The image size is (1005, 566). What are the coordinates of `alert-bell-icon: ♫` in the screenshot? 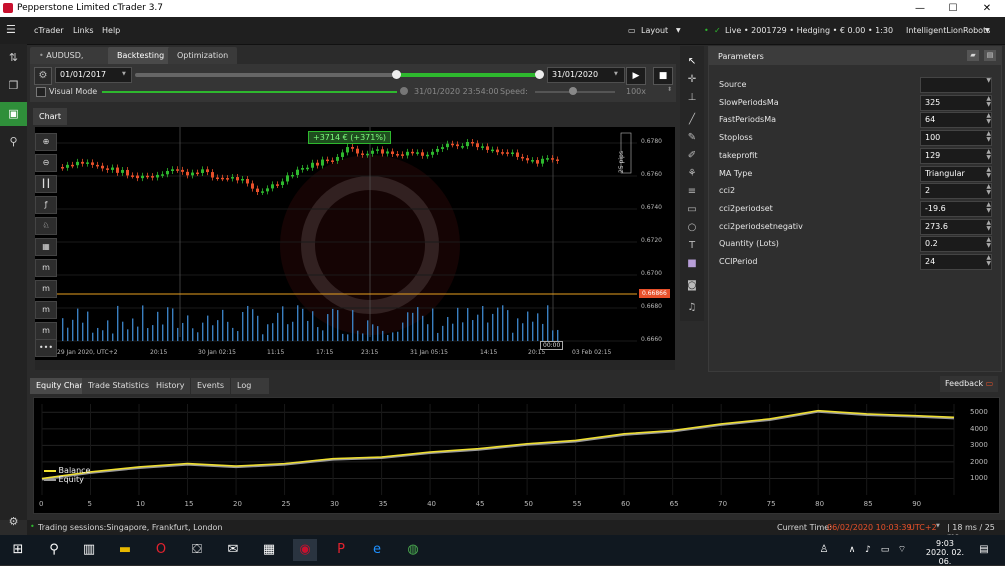 It's located at (692, 308).